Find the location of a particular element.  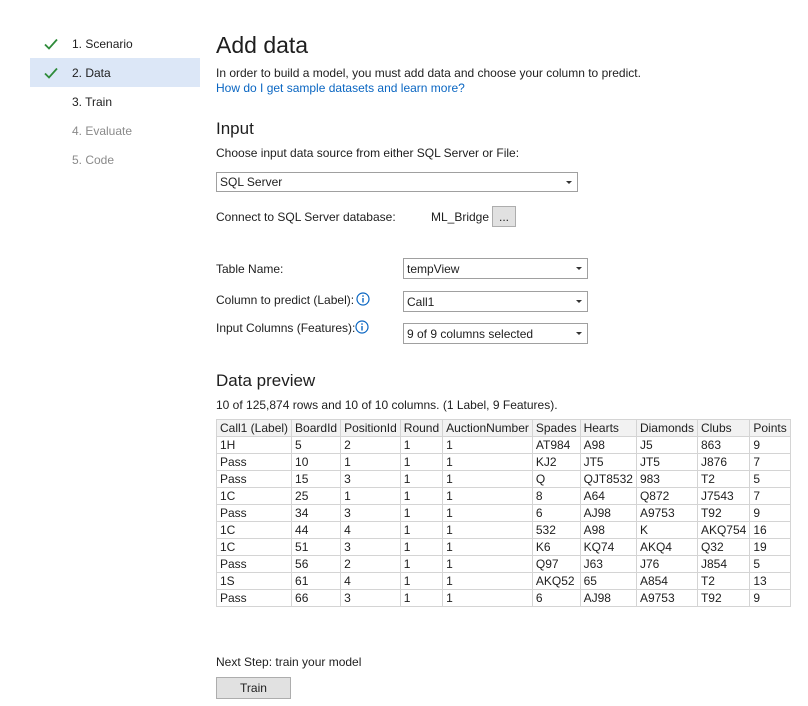

table-row: Pass 66 3 1 1 6 AJ98 A9753 T92 9 is located at coordinates (503, 598).